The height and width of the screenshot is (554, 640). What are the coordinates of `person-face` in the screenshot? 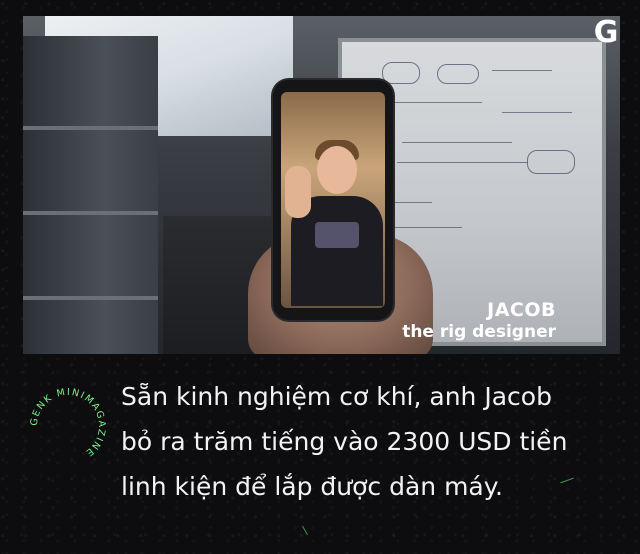 It's located at (337, 170).